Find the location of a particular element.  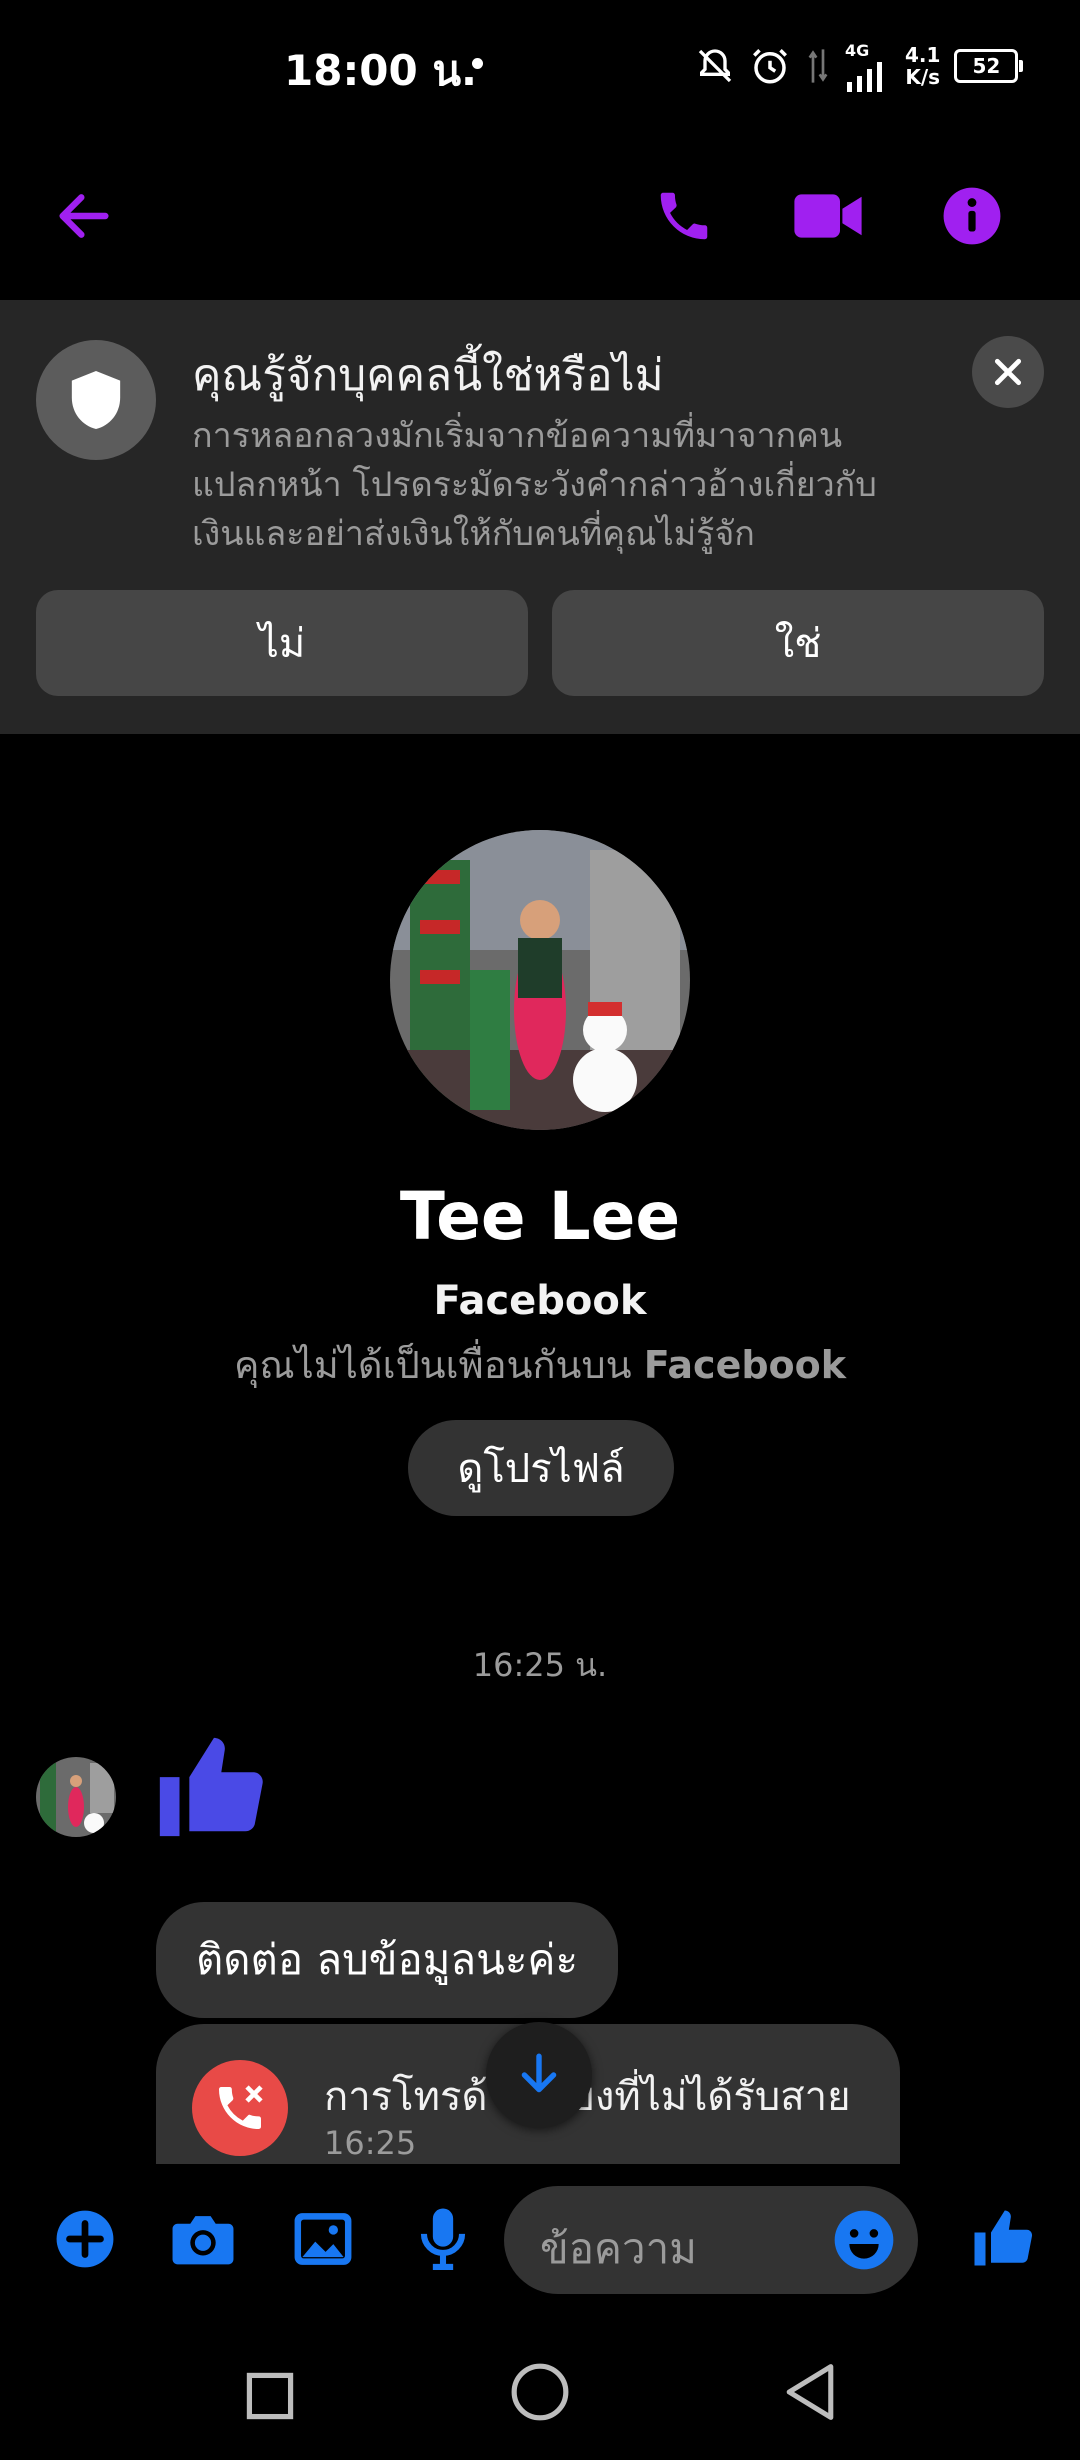

alarm-icon is located at coordinates (770, 66).